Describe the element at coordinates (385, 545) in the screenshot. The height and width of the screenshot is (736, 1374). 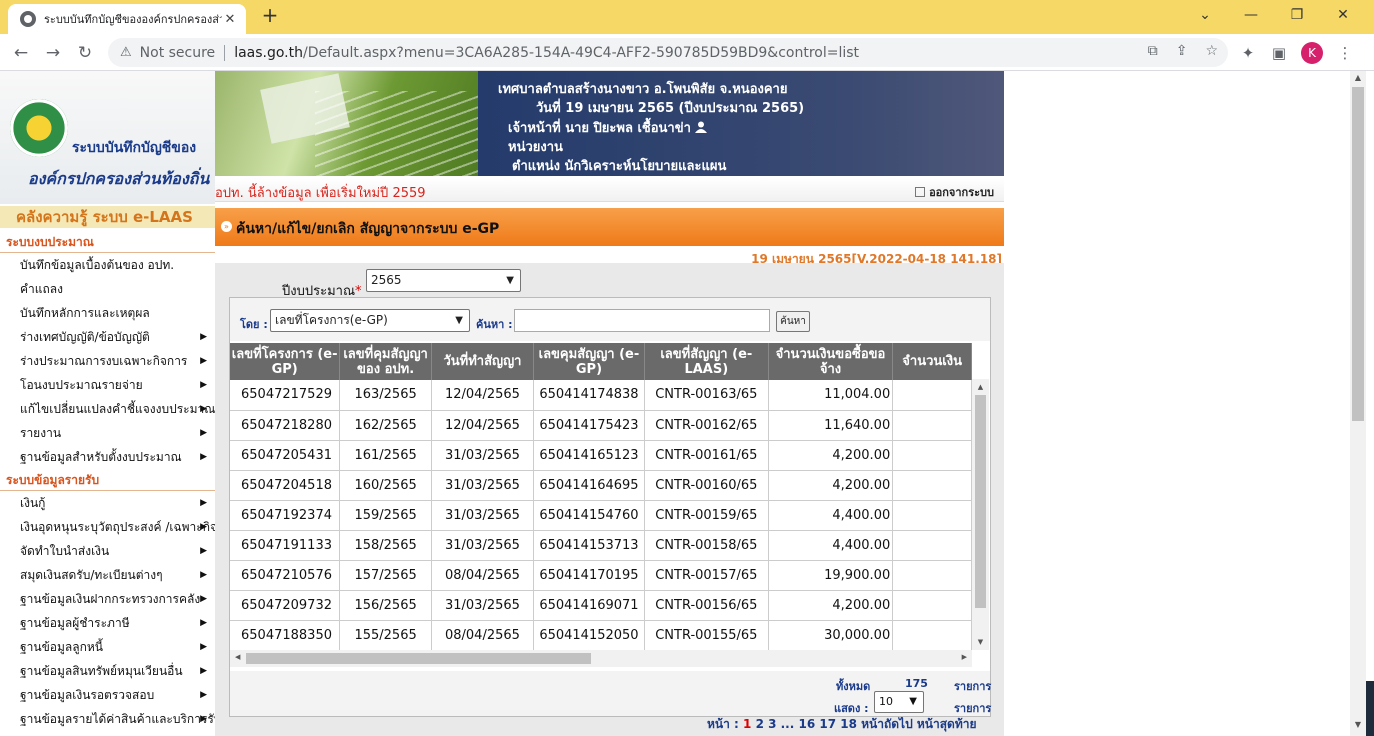
I see `table-cell: 158/2565` at that location.